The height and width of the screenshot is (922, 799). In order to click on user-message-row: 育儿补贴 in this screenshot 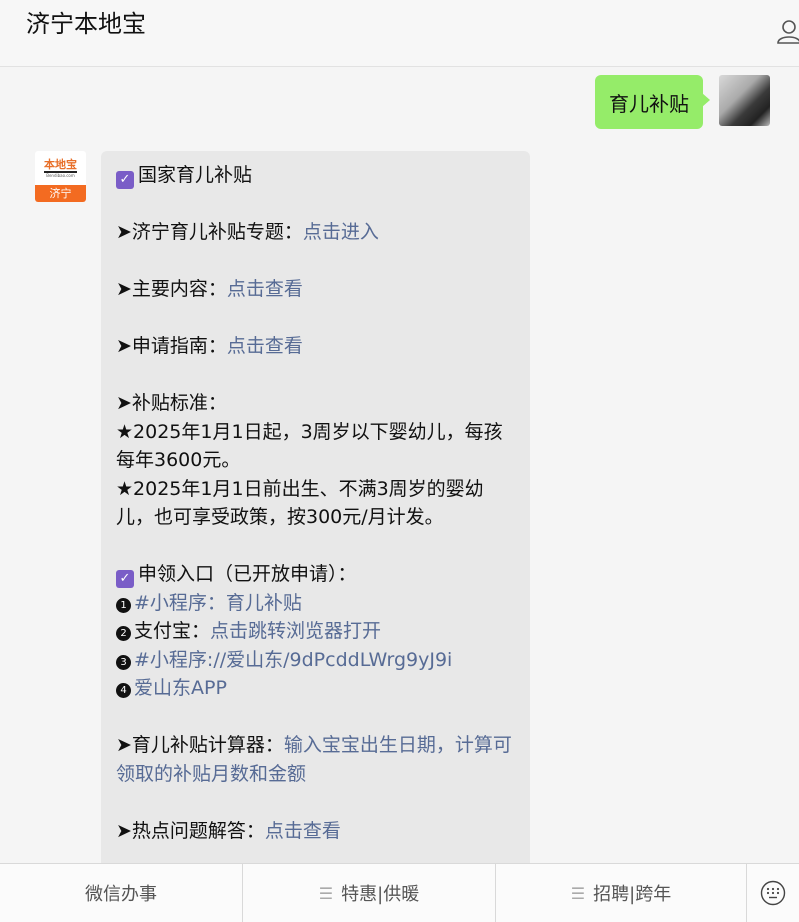, I will do `click(682, 102)`.